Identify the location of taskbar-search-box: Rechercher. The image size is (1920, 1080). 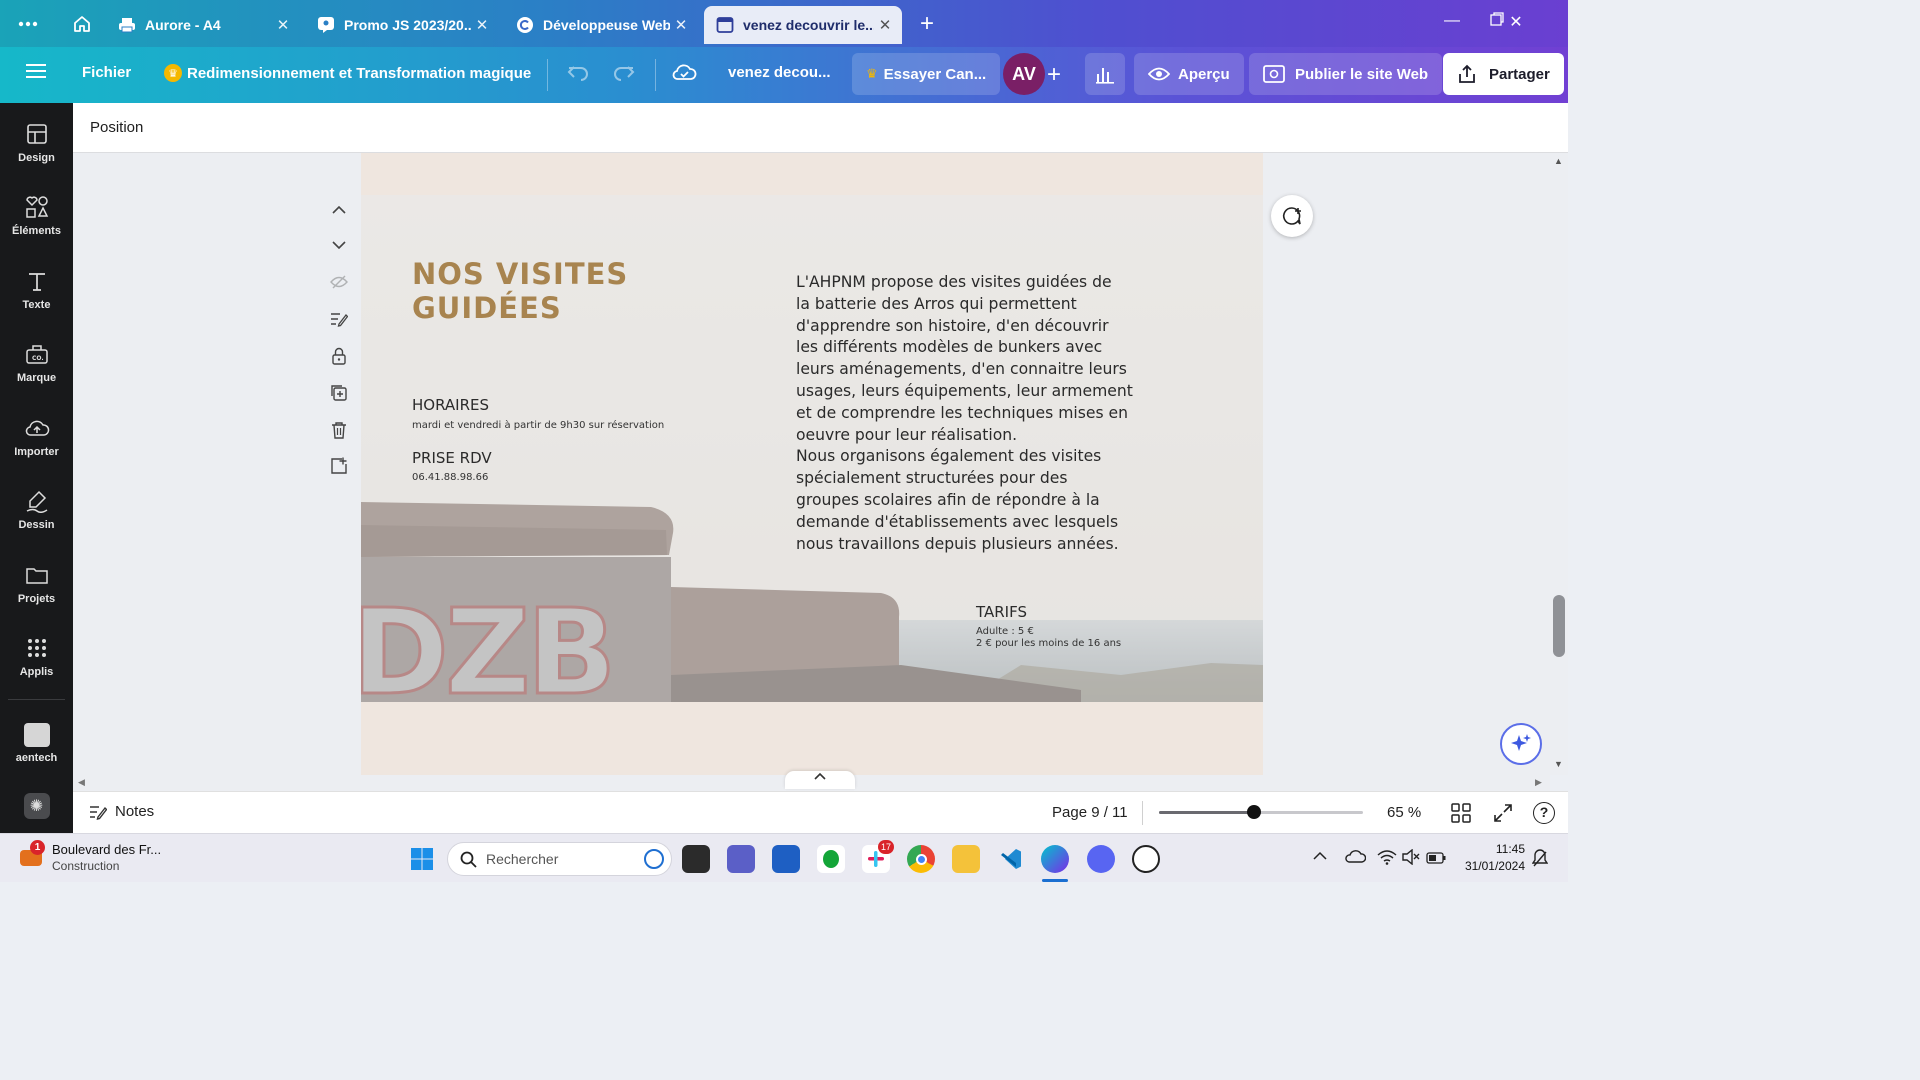
(559, 859).